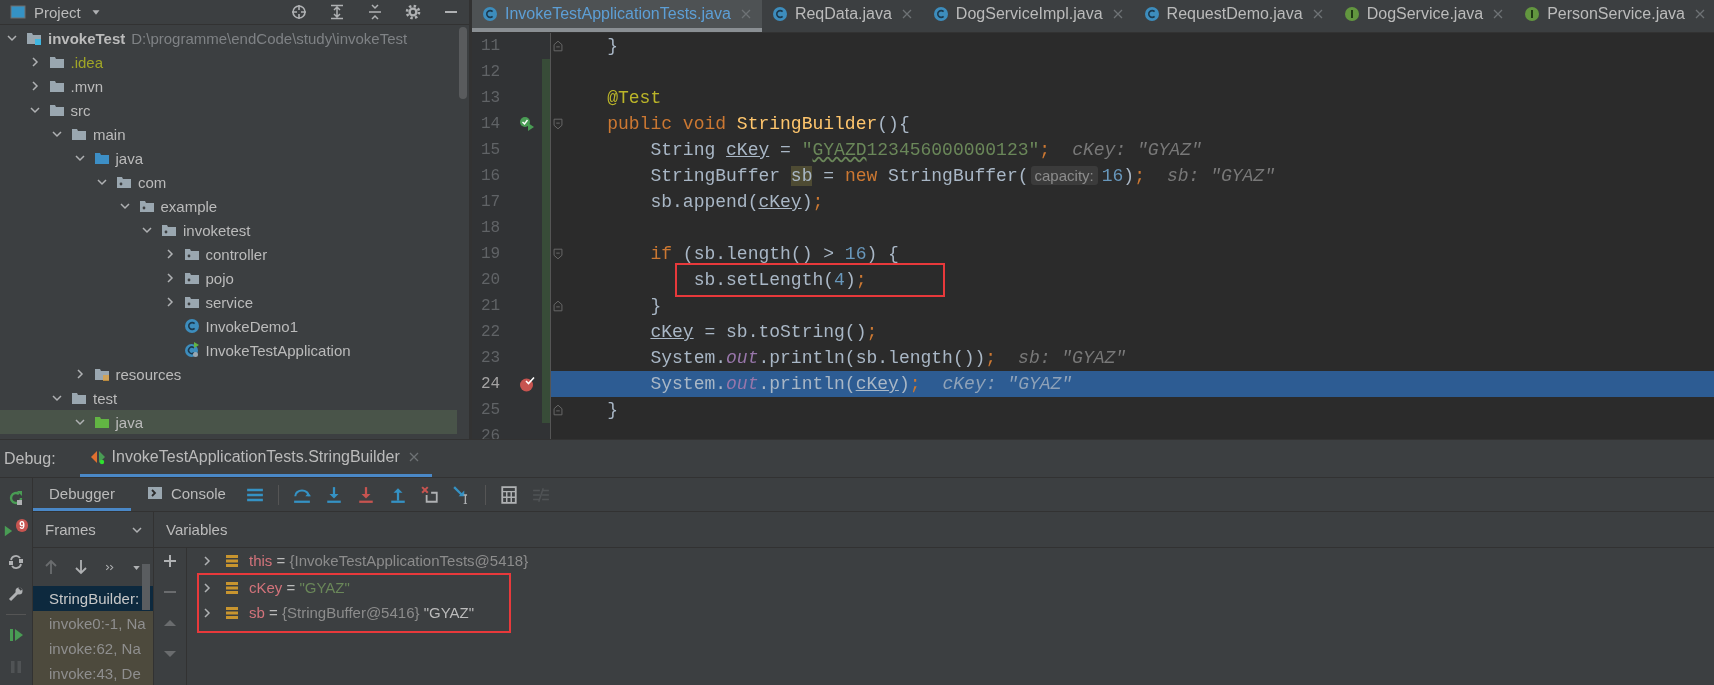 The height and width of the screenshot is (685, 1714). Describe the element at coordinates (1007, 384) in the screenshot. I see `inline-value-hint: cKey: "GYAZ"` at that location.